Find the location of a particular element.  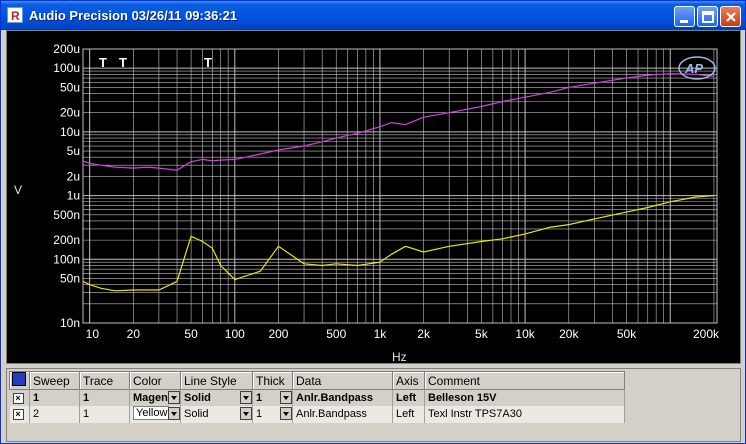

cell-comment: Texl Instr TPS7A30 is located at coordinates (524, 414).